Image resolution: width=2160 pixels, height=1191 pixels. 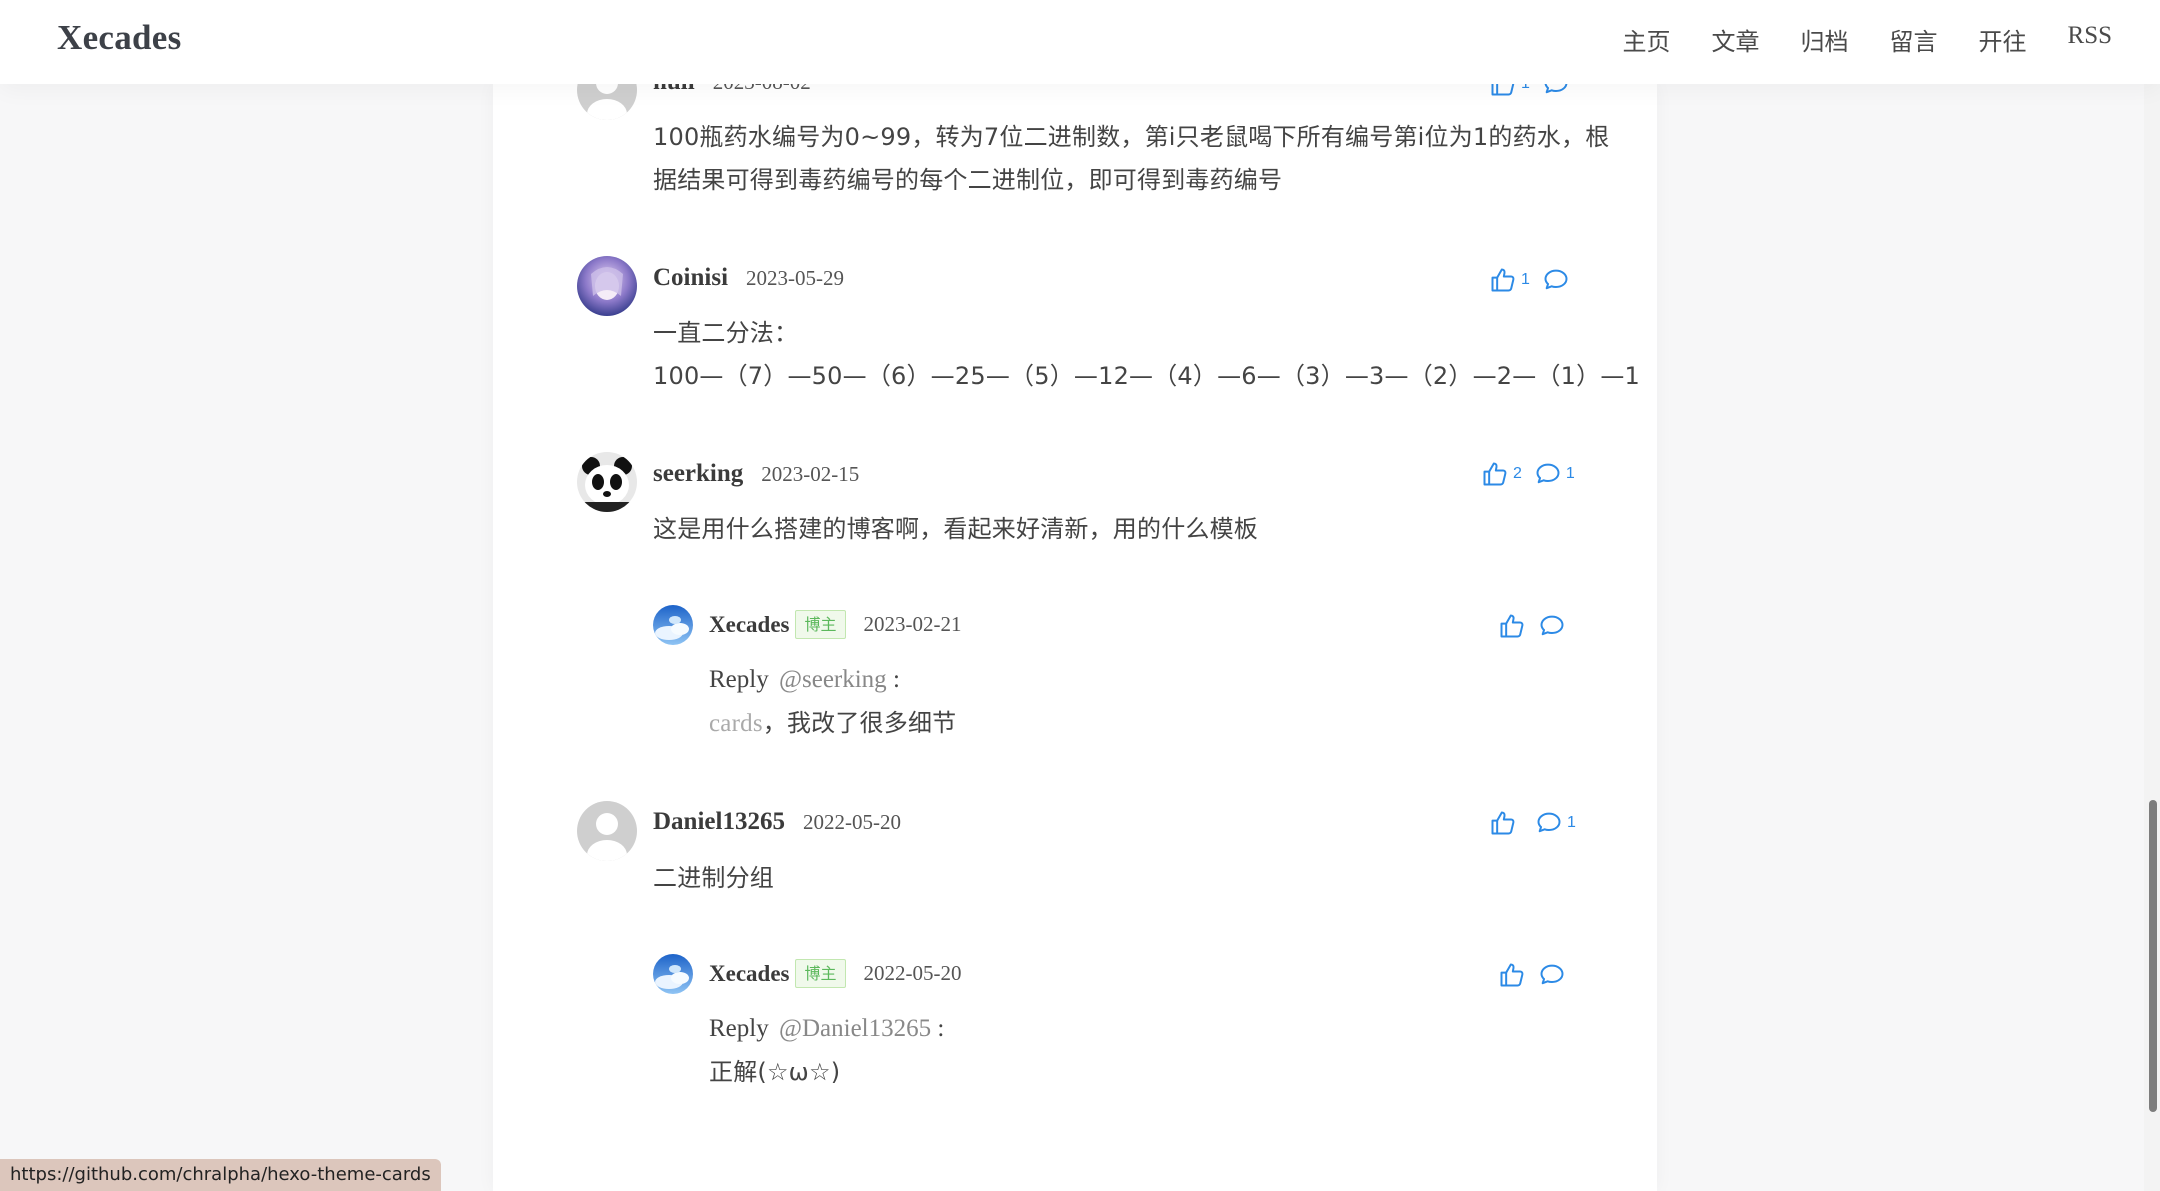 What do you see at coordinates (1525, 279) in the screenshot?
I see `like-count: 1` at bounding box center [1525, 279].